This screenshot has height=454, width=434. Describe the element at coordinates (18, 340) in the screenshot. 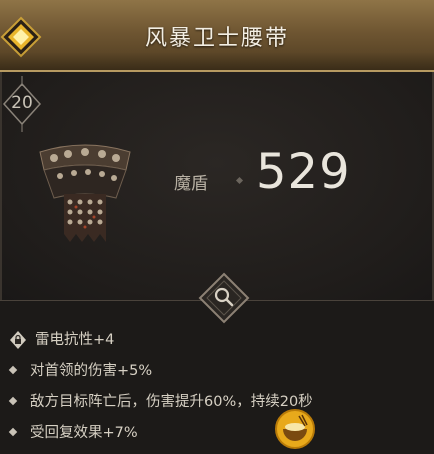

I see `lock-icon` at that location.